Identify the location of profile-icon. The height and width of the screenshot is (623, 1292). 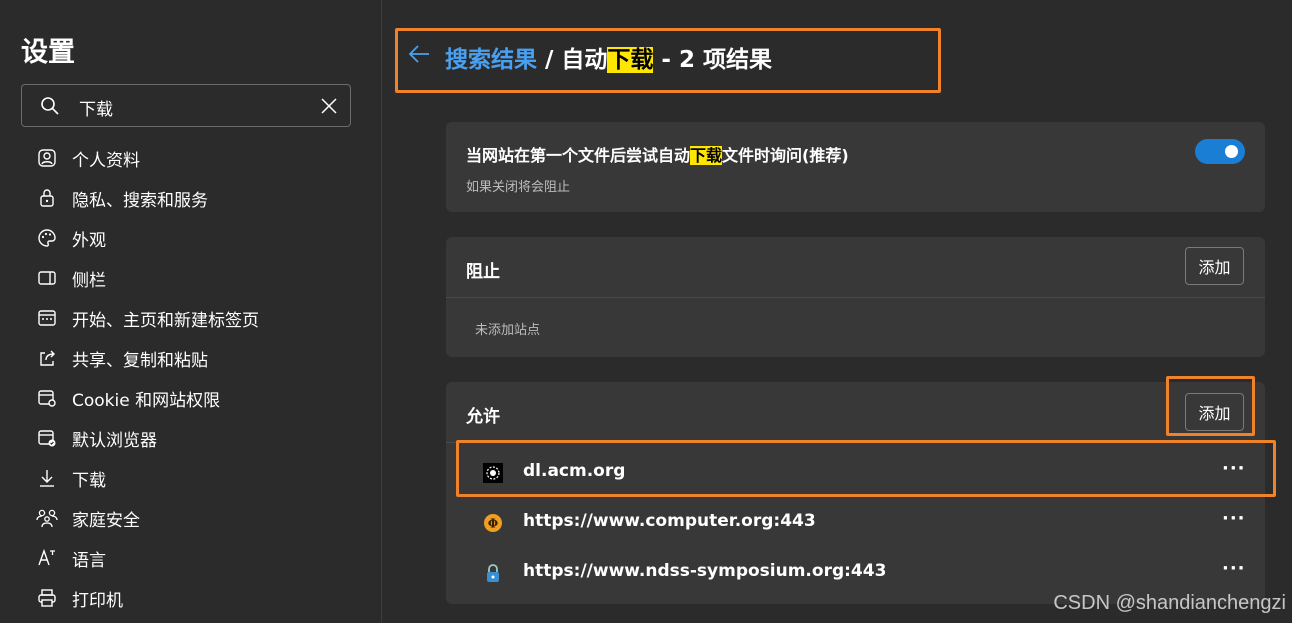
(47, 158).